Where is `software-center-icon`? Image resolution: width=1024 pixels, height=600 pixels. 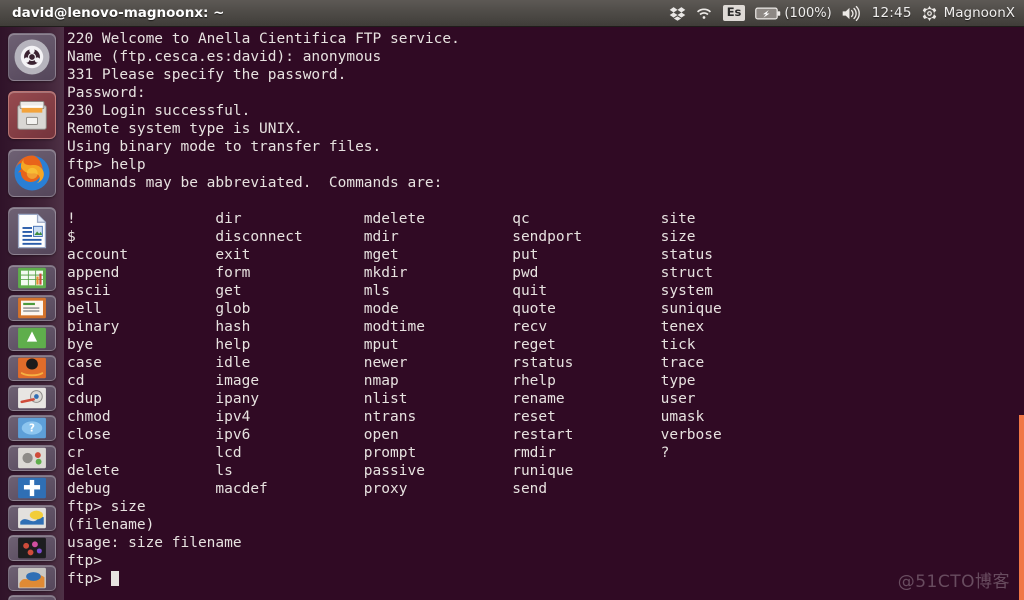
software-center-icon is located at coordinates (32, 338).